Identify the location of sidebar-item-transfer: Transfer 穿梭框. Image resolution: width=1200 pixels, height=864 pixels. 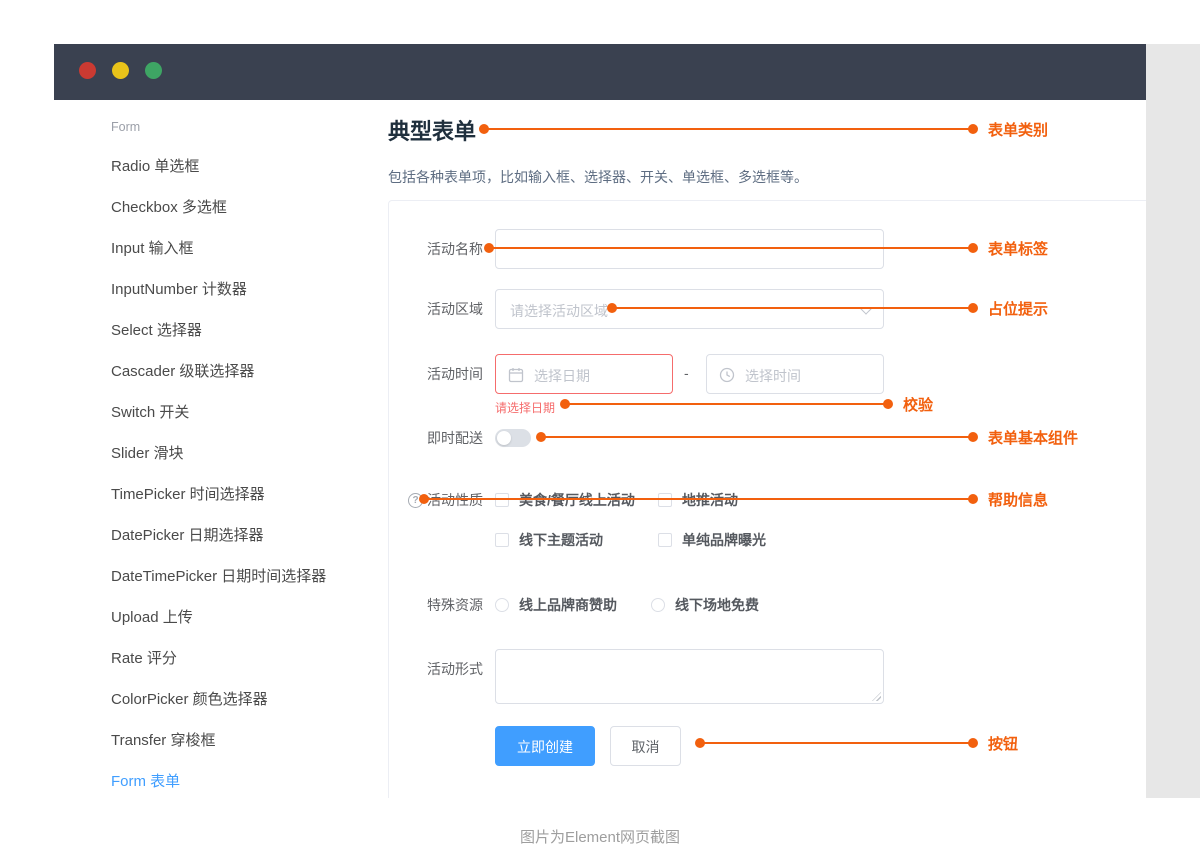
(221, 740).